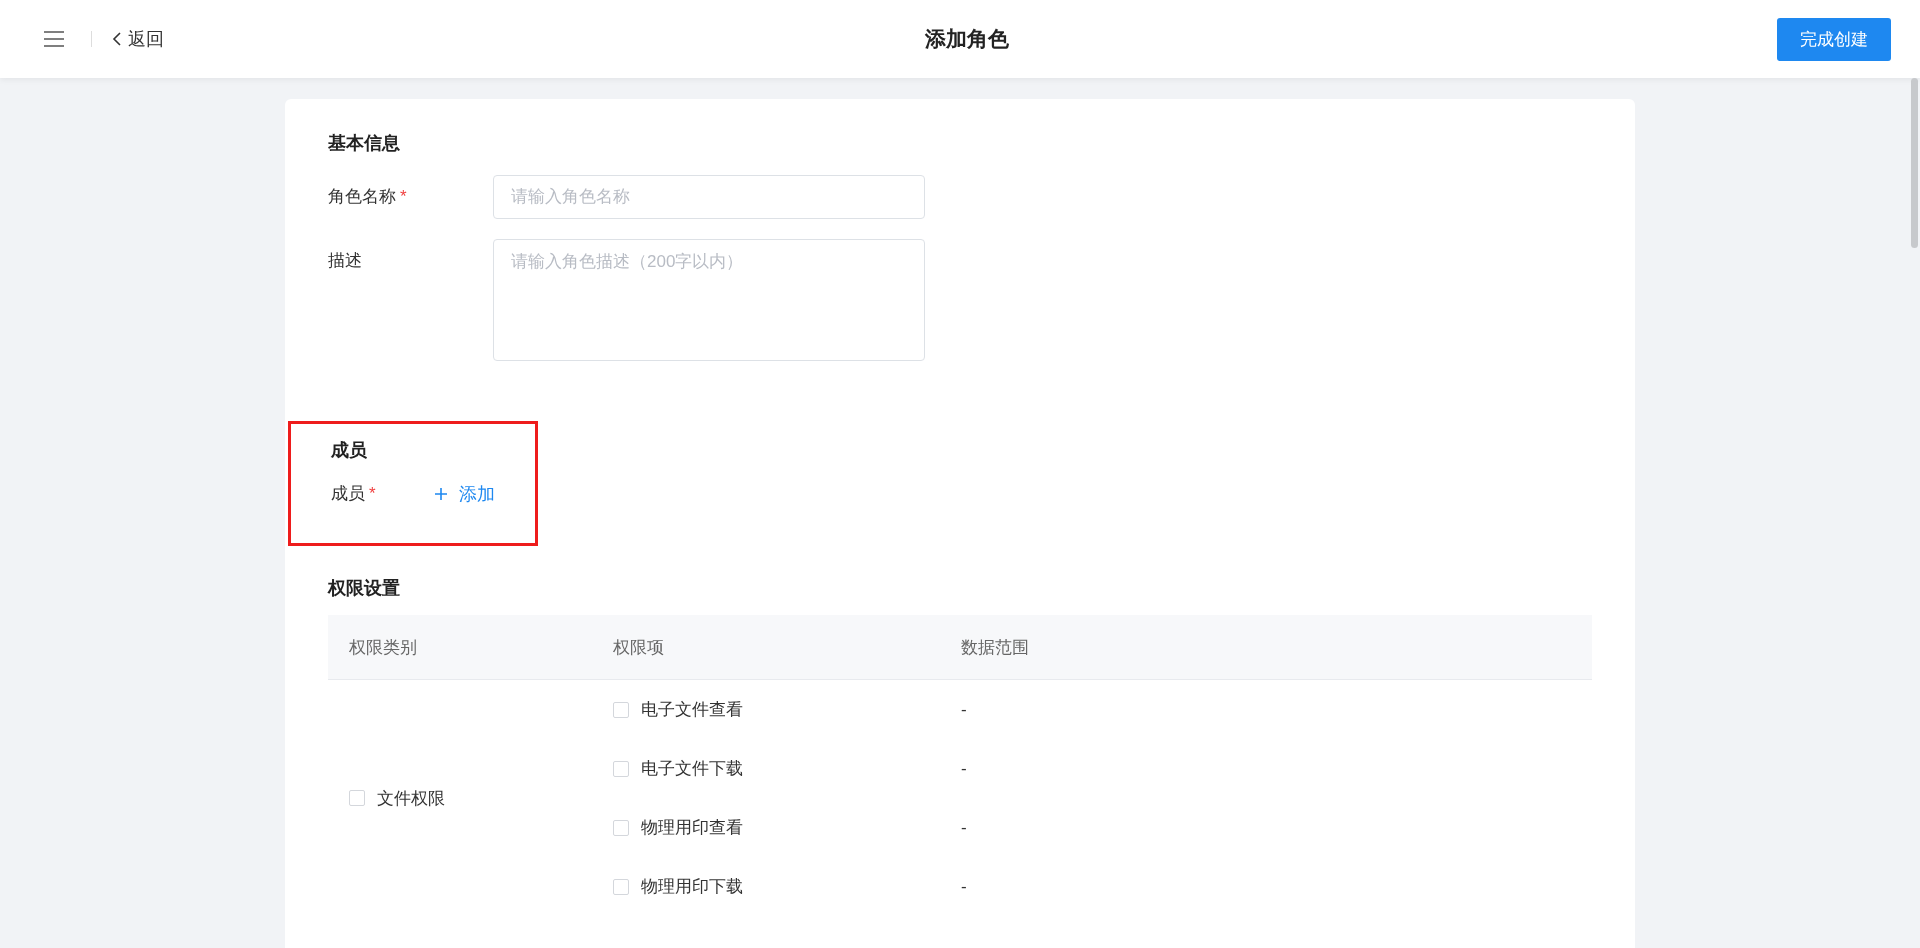 This screenshot has height=948, width=1920. I want to click on permission-label: 电子文件下载, so click(692, 768).